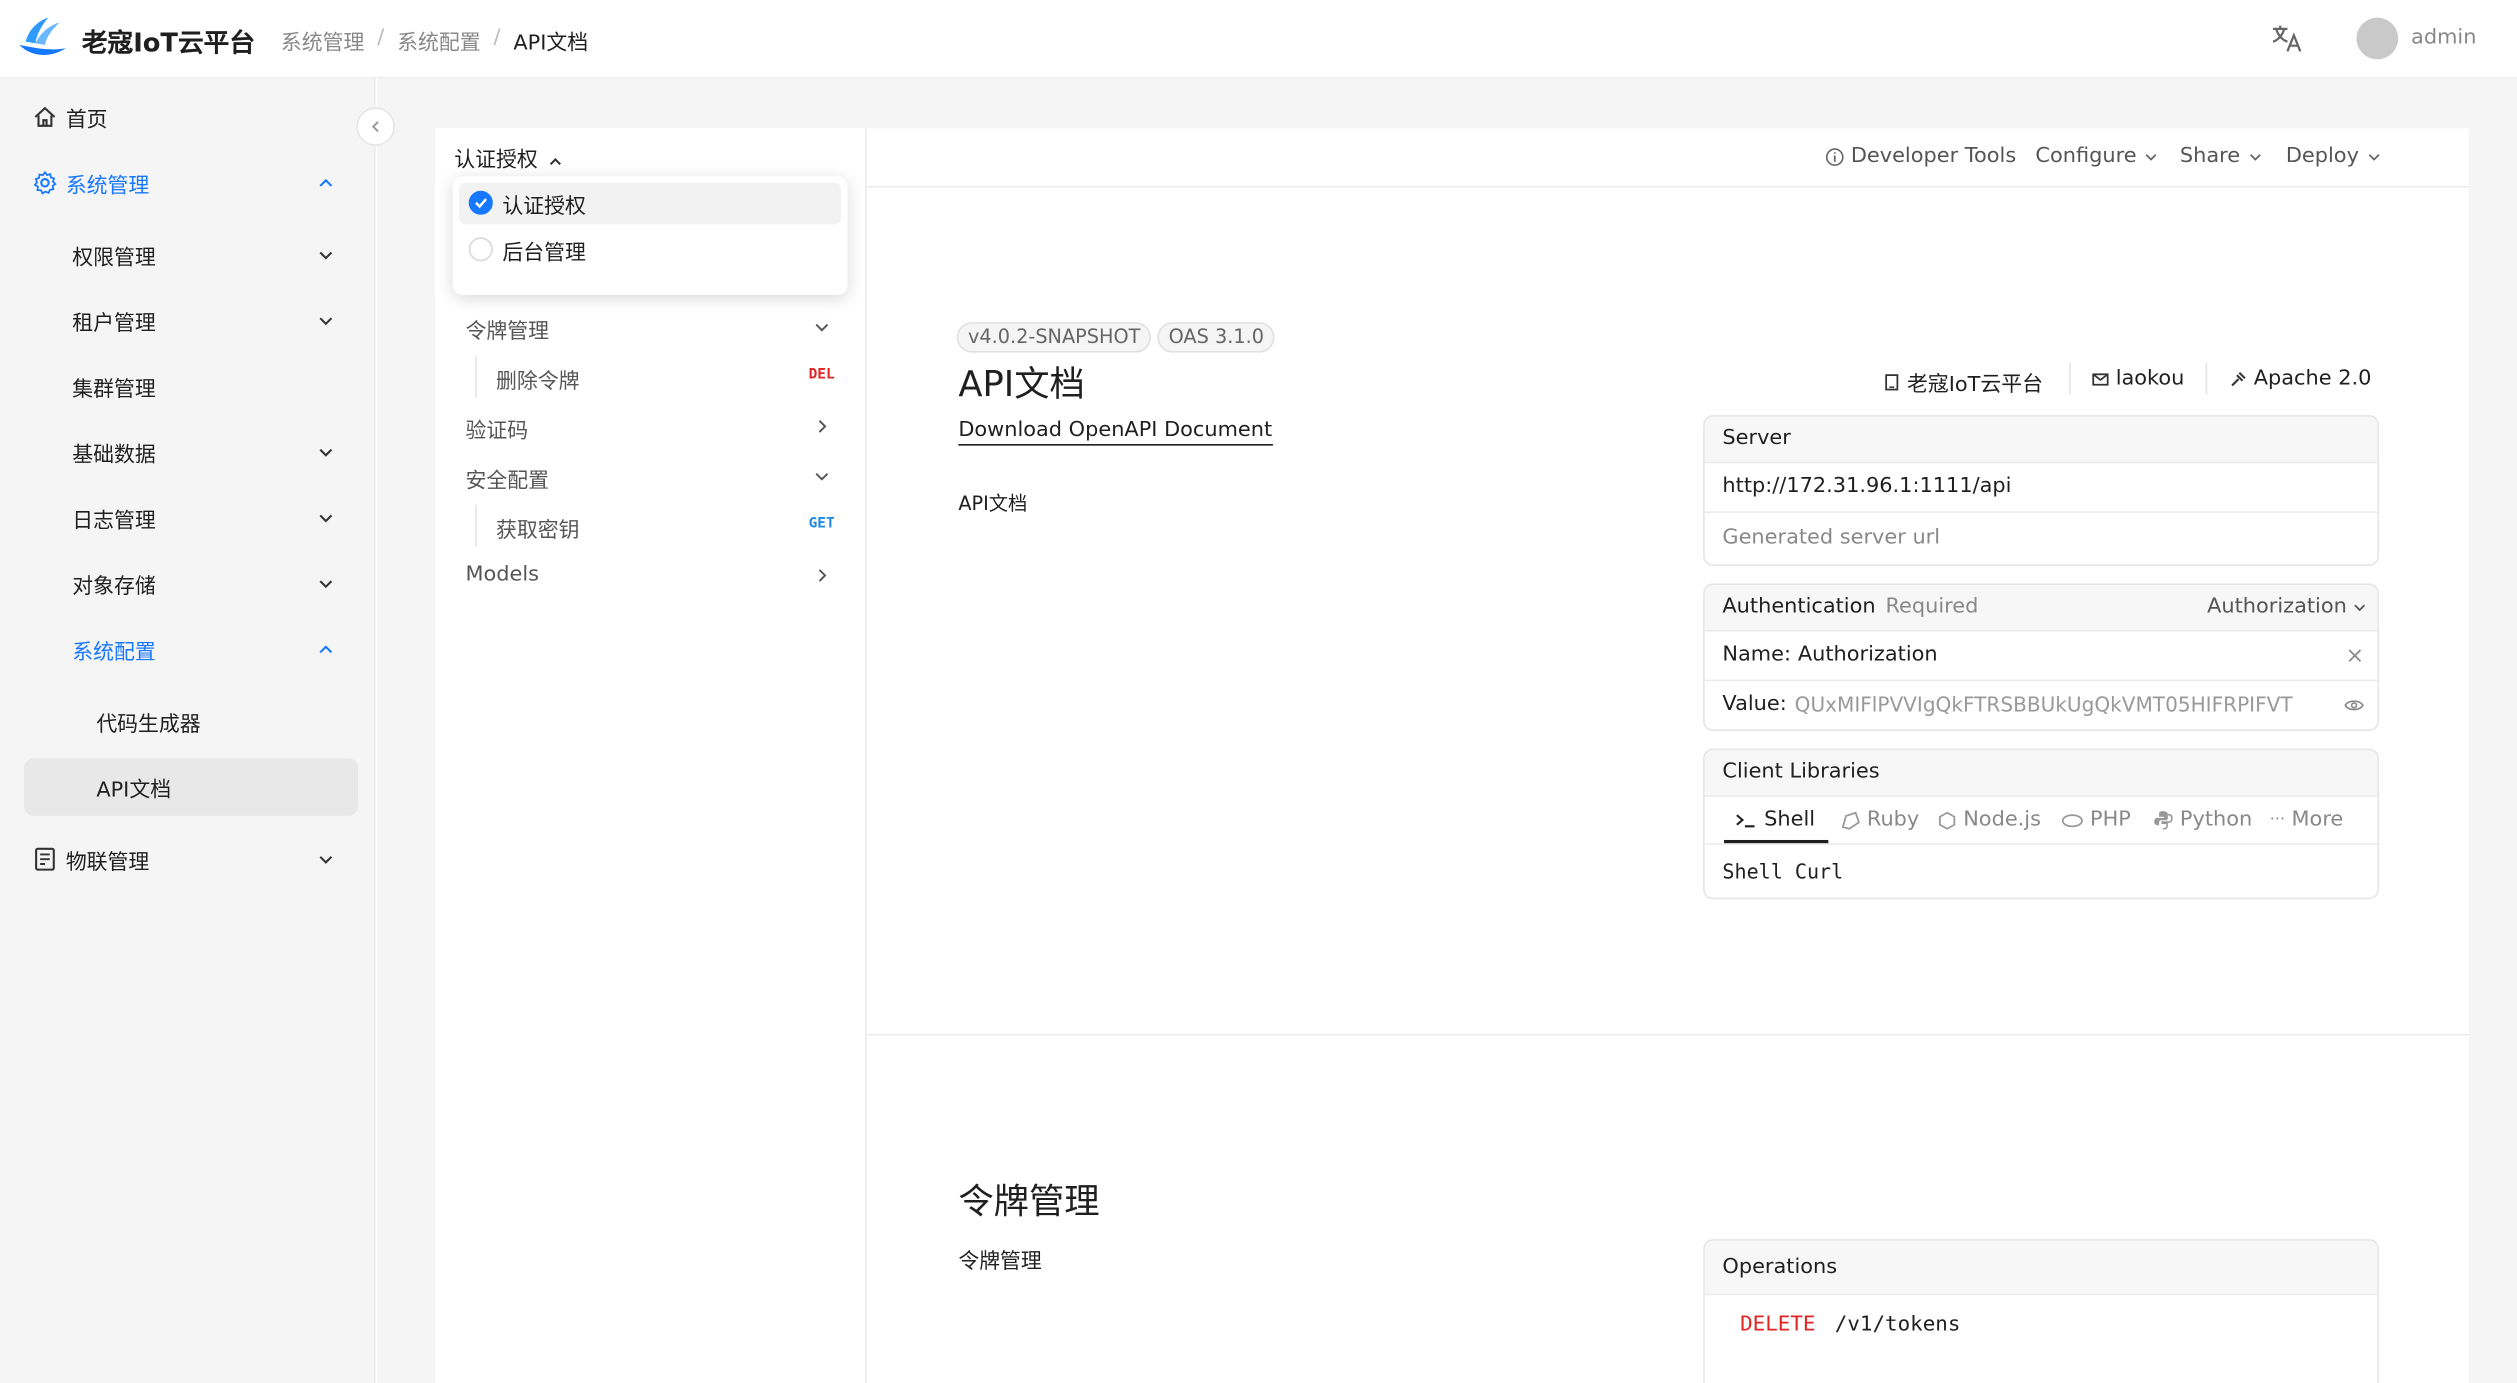  I want to click on sidebar-item-clusters: 集群管理, so click(191, 386).